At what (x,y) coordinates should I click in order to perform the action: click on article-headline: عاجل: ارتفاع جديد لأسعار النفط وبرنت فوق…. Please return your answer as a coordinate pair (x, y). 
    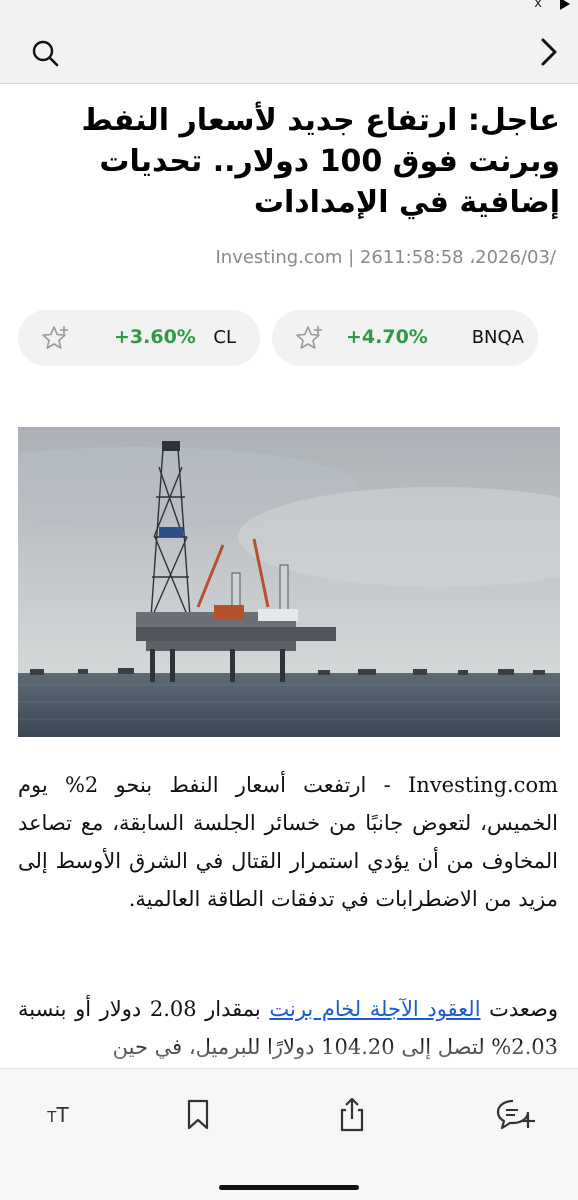
    Looking at the image, I should click on (320, 161).